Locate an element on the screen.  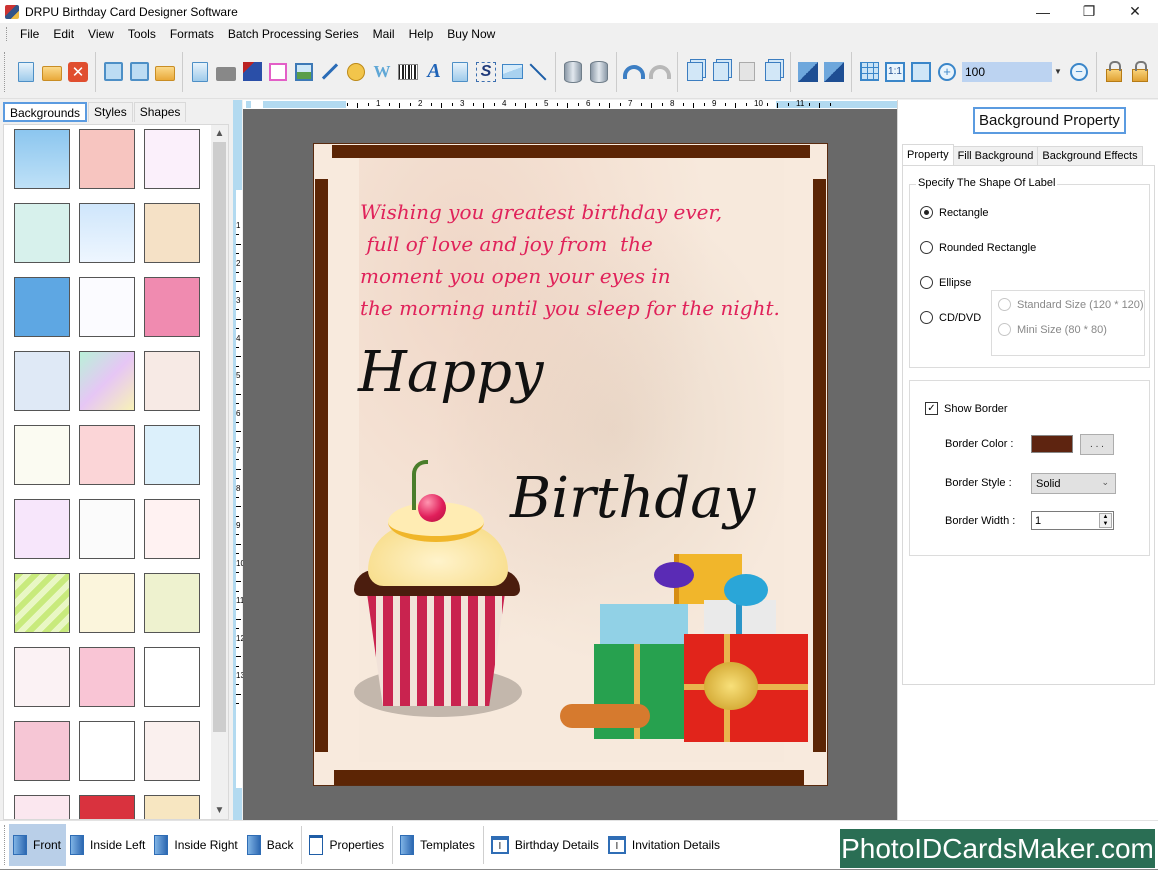
border-color-swatch is located at coordinates (1052, 444).